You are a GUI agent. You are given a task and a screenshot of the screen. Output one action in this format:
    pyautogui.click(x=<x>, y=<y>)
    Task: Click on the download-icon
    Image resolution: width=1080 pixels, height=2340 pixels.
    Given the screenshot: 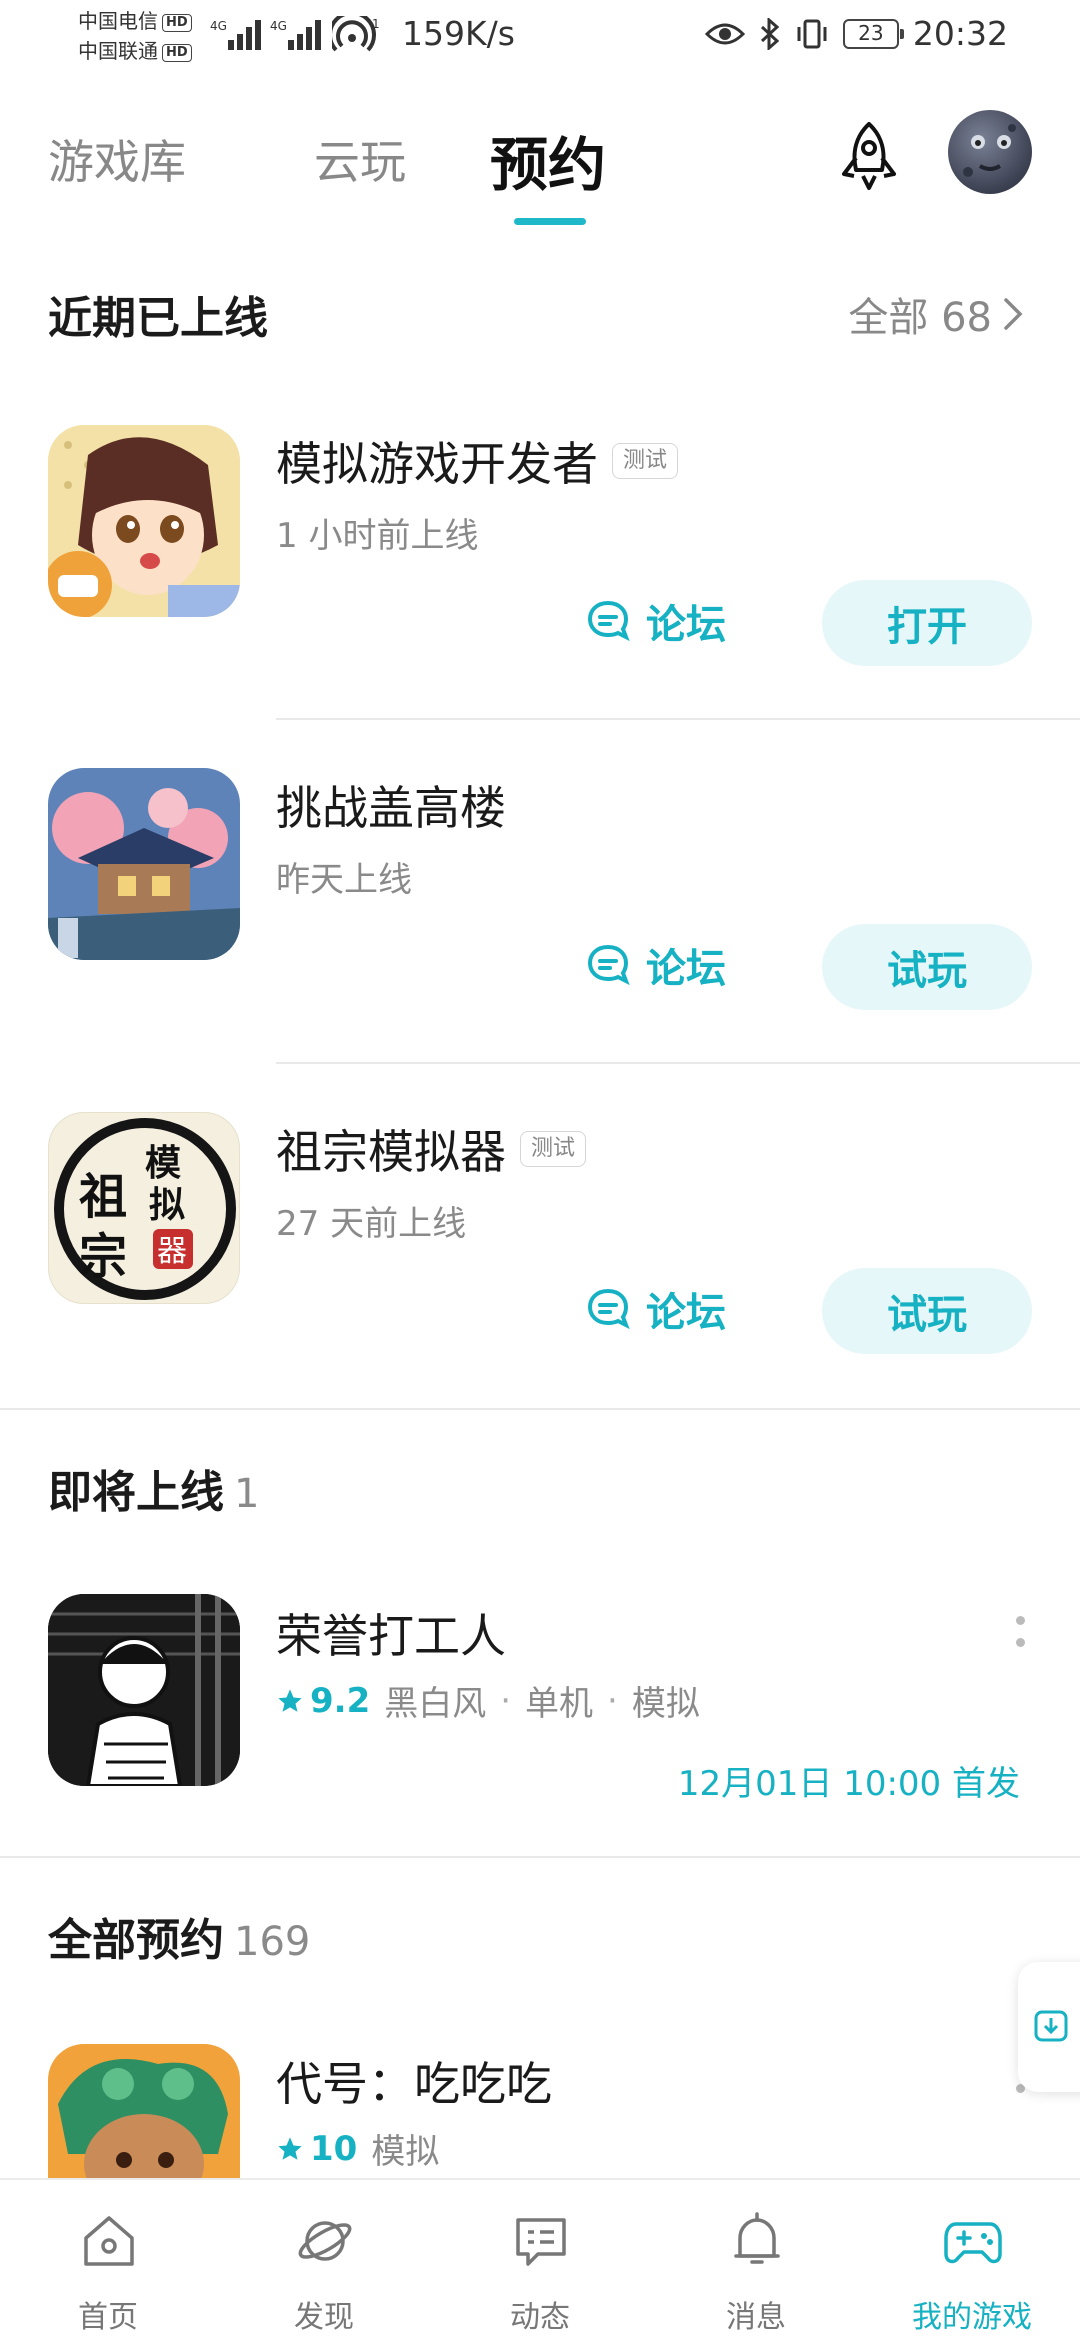 What is the action you would take?
    pyautogui.click(x=1051, y=2026)
    